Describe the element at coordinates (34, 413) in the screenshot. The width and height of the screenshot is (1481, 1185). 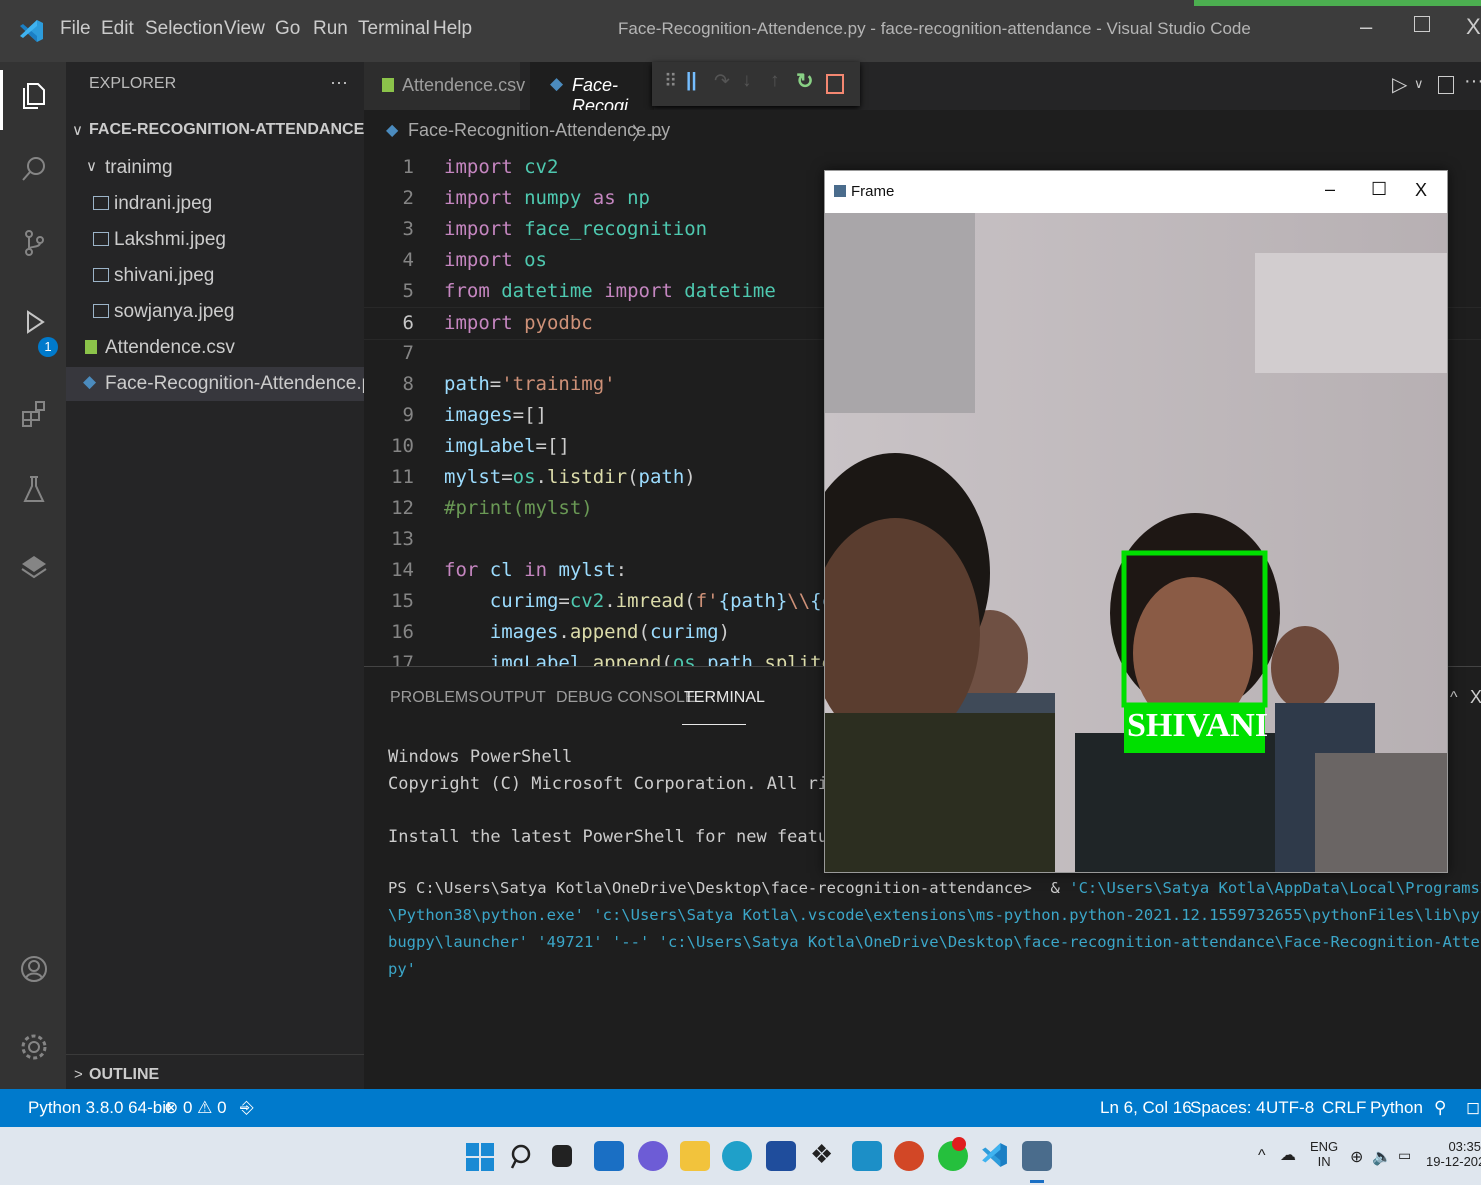
I see `extensions-icon` at that location.